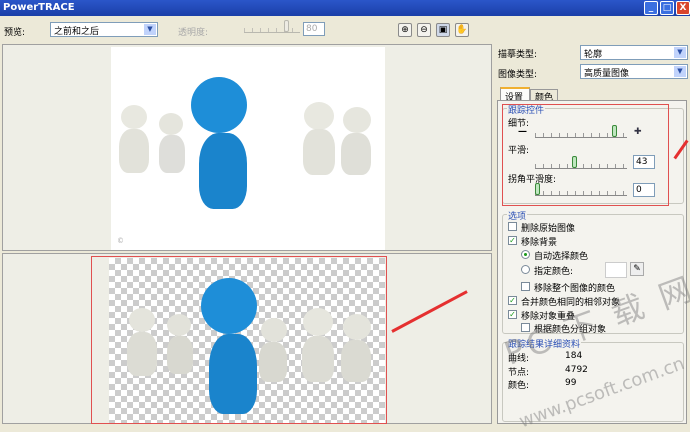 The height and width of the screenshot is (432, 690). I want to click on zoom-out-icon: ⊖, so click(424, 30).